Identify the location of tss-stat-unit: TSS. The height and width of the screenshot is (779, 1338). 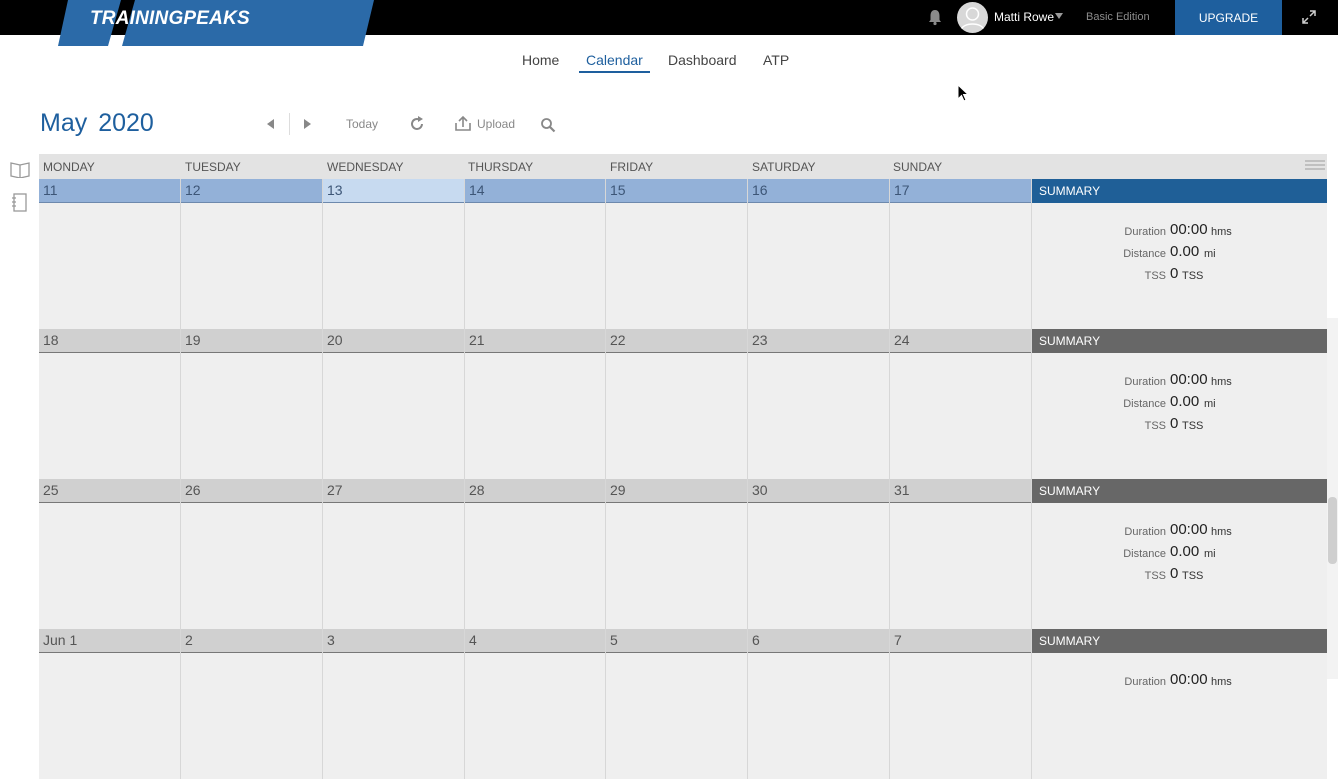
(1193, 426).